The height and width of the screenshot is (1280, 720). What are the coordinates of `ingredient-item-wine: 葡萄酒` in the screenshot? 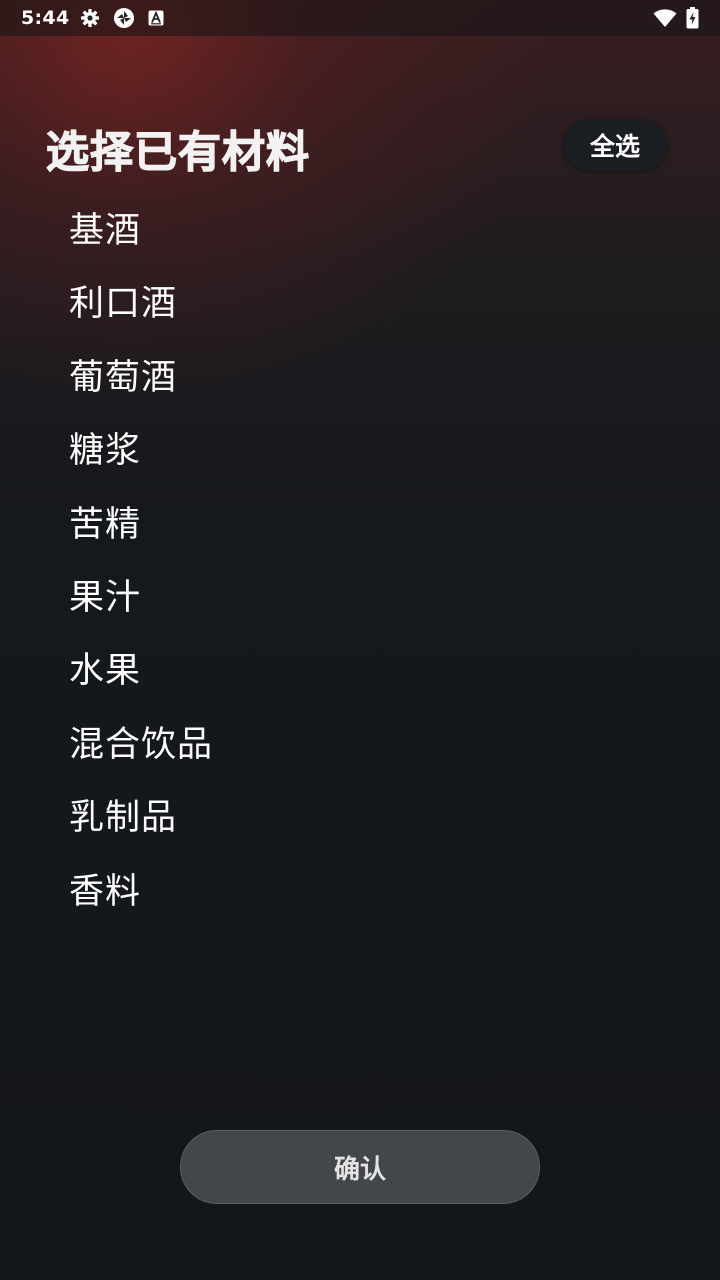 It's located at (360, 378).